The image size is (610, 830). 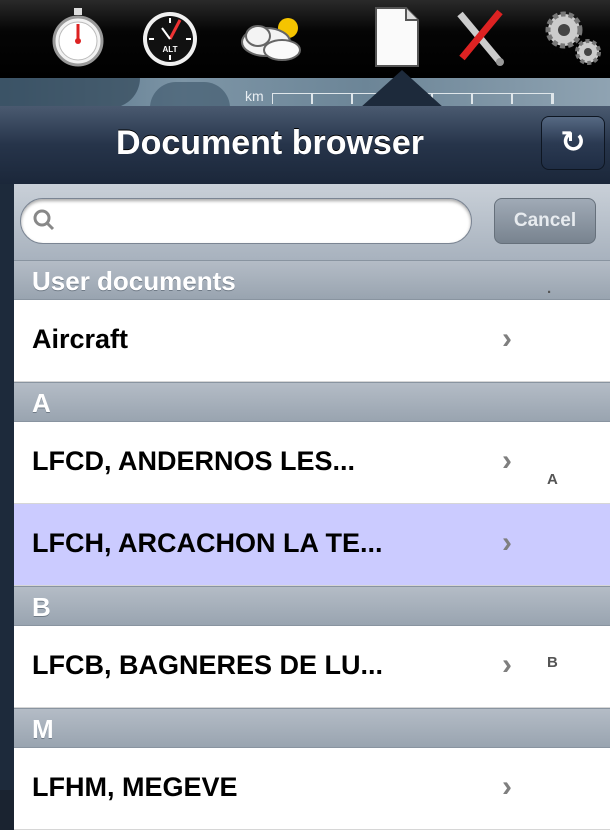 I want to click on list-item: LFHM, MEGEVE ›, so click(x=312, y=789).